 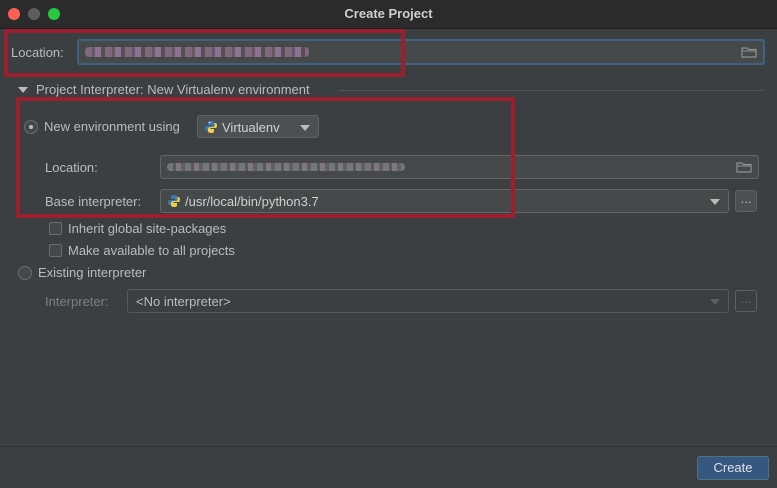 I want to click on existing-interpreter-label: Existing interpreter, so click(x=92, y=272).